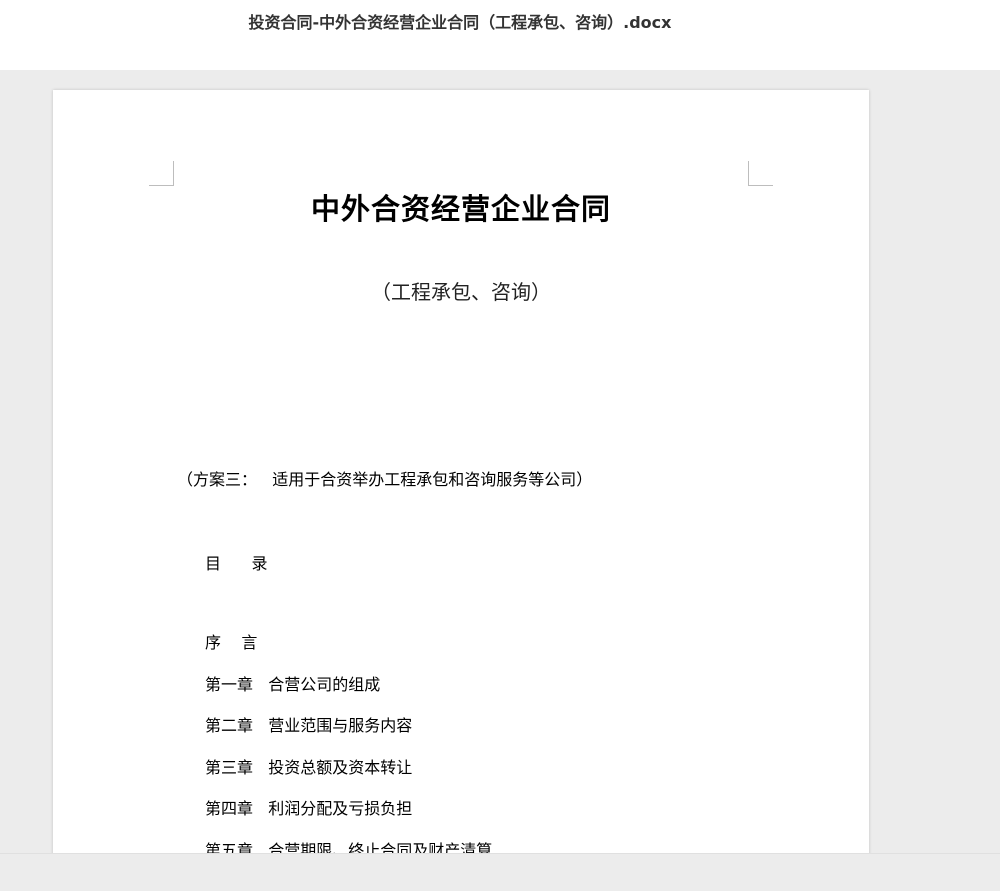  I want to click on bottom-bar, so click(500, 872).